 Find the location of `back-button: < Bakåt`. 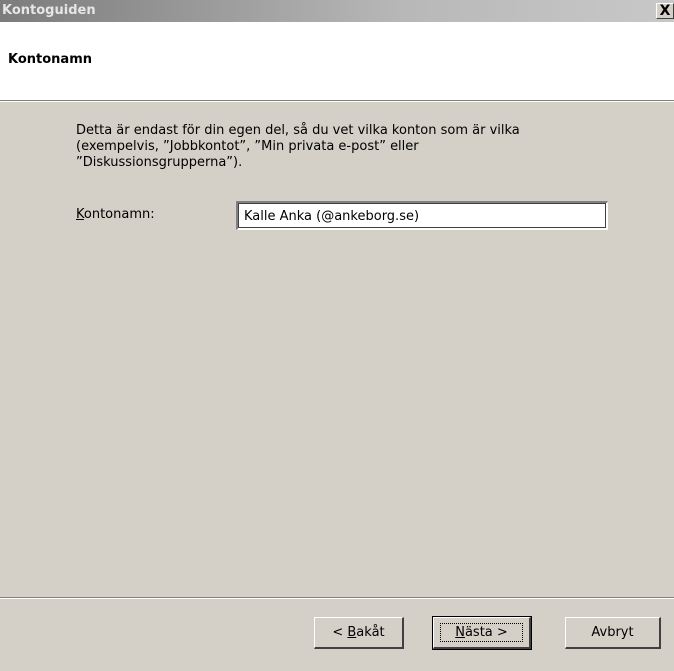

back-button: < Bakåt is located at coordinates (359, 633).